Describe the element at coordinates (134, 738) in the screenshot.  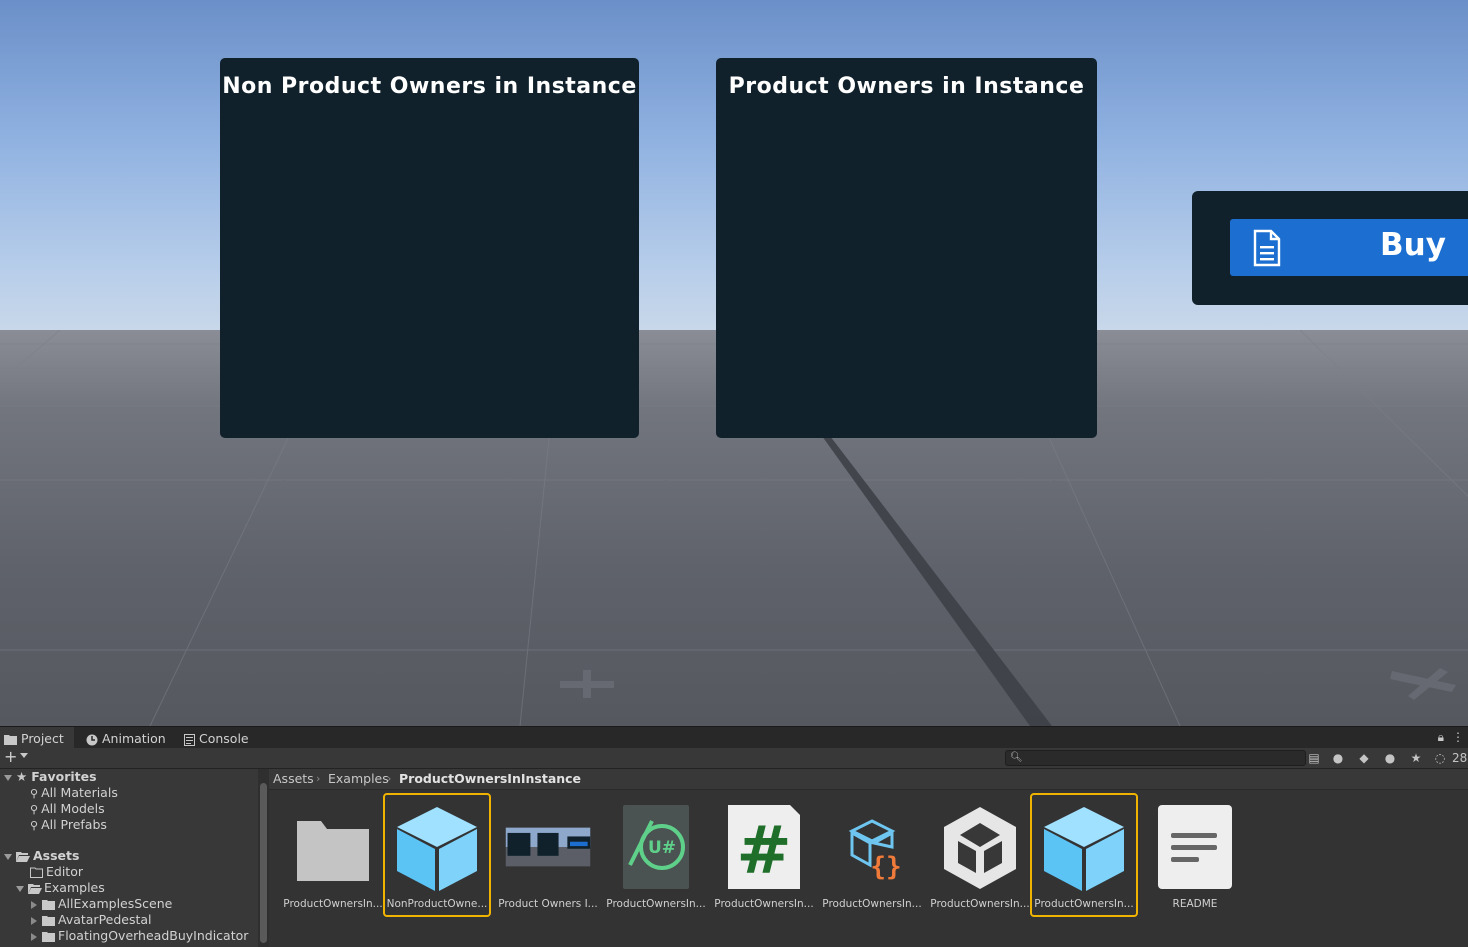
I see `tab-animation-label: Animation` at that location.